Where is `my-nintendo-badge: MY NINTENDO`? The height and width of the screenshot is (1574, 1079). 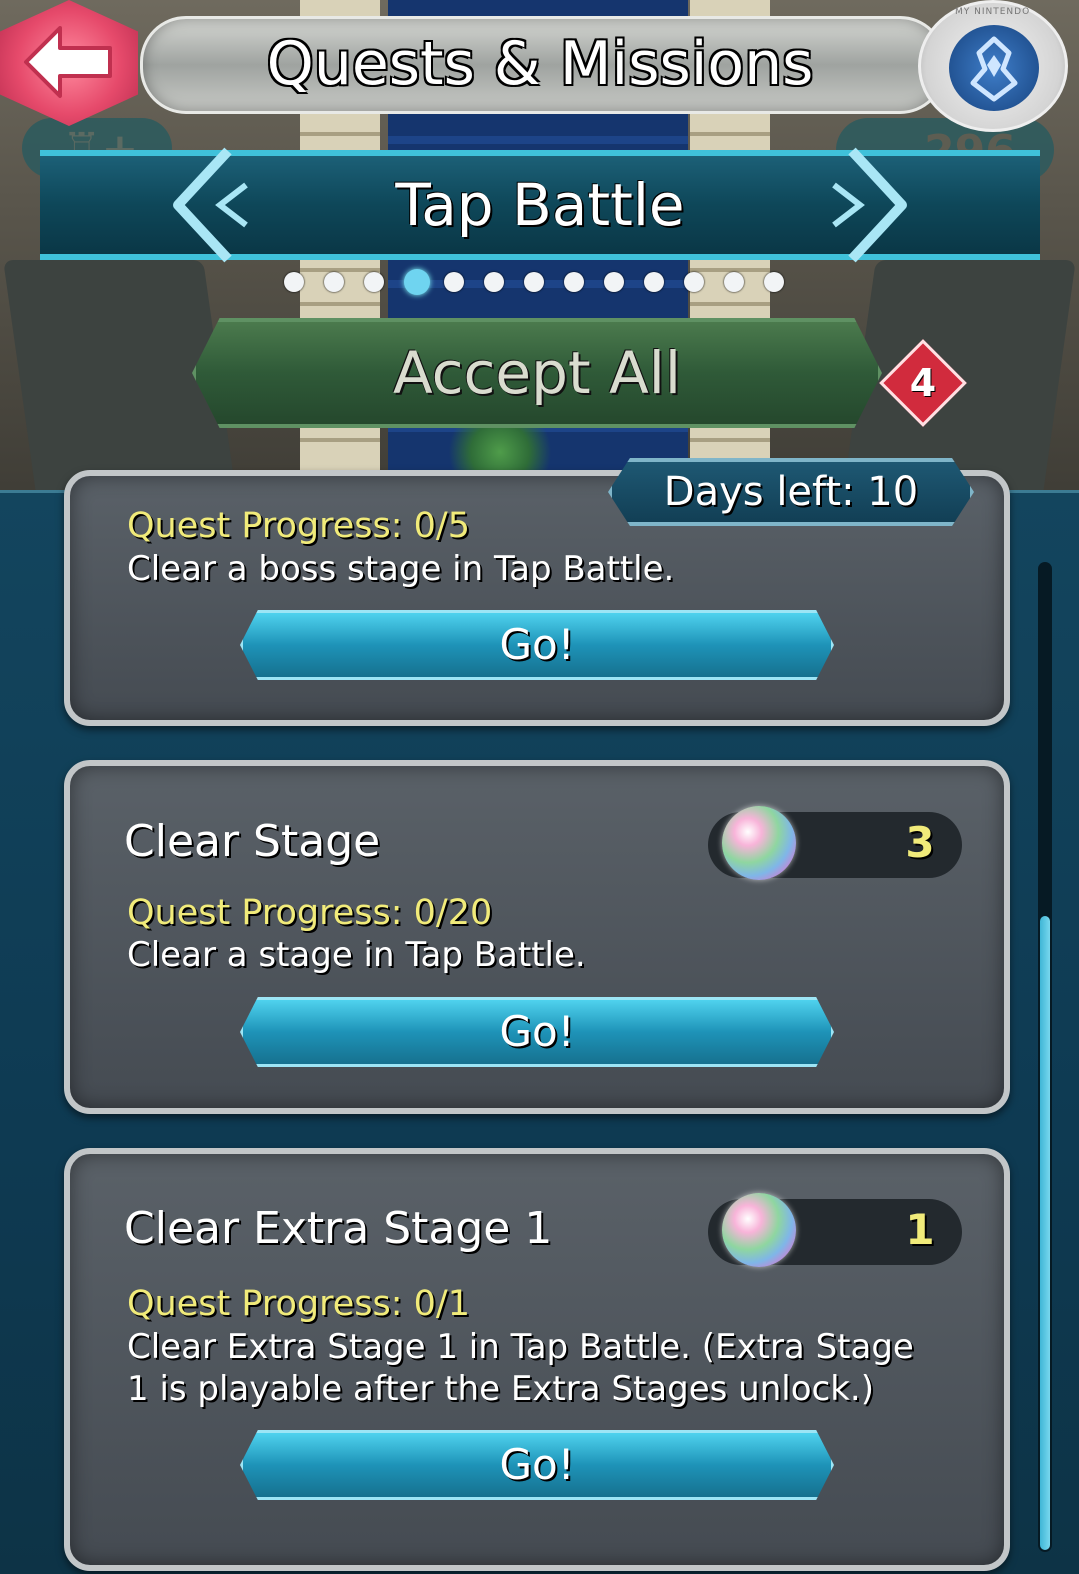 my-nintendo-badge: MY NINTENDO is located at coordinates (993, 66).